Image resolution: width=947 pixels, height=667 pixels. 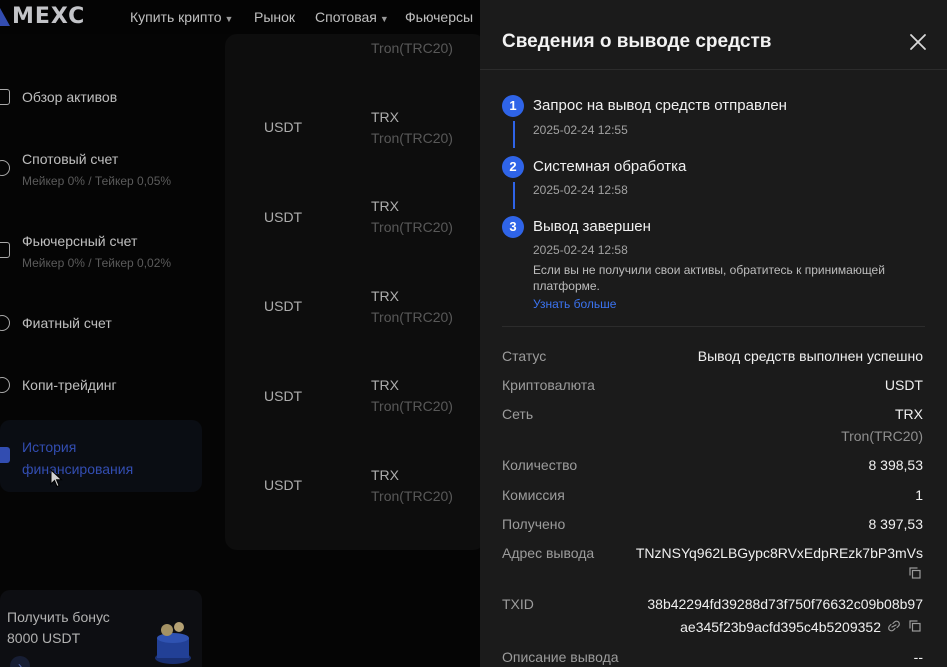 What do you see at coordinates (918, 657) in the screenshot?
I see `description-value: --` at bounding box center [918, 657].